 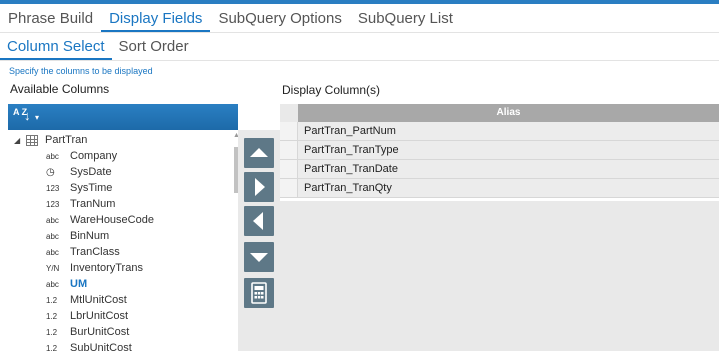 What do you see at coordinates (259, 240) in the screenshot?
I see `action-button-strip` at bounding box center [259, 240].